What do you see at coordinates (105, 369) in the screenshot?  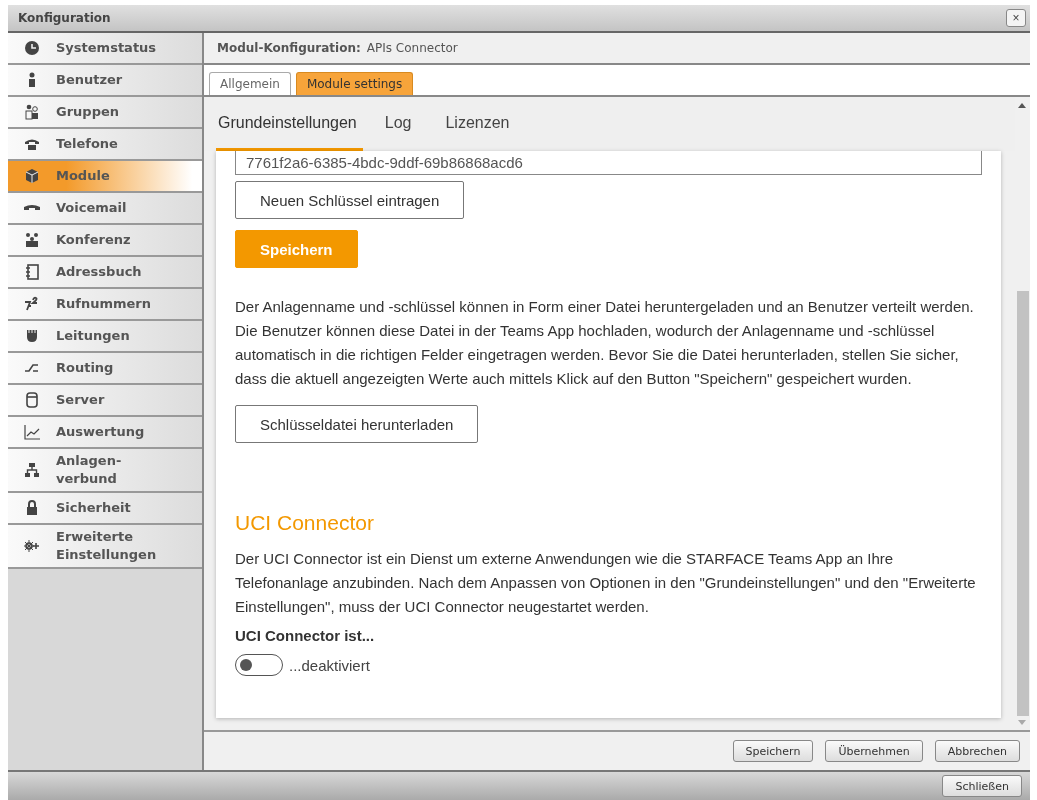 I see `sidebar-item: Routing` at bounding box center [105, 369].